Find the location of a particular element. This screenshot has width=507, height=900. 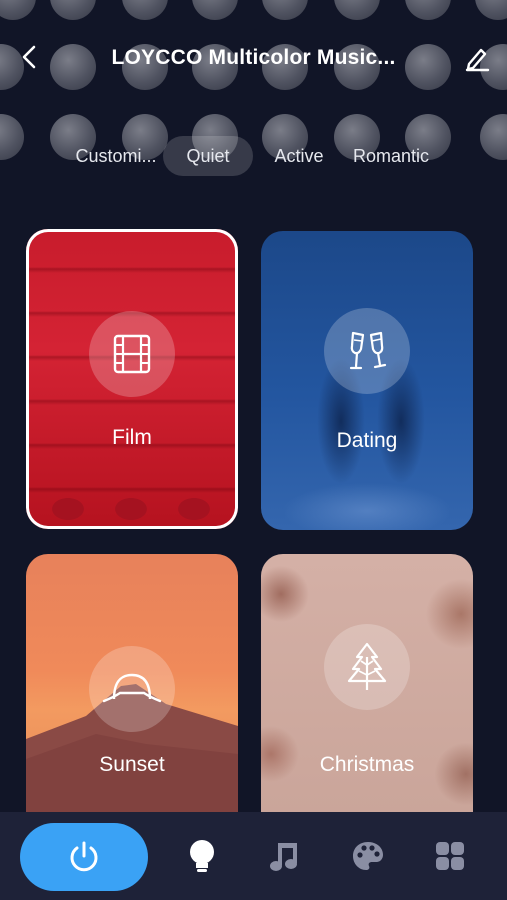

film-icon-circle is located at coordinates (132, 354).